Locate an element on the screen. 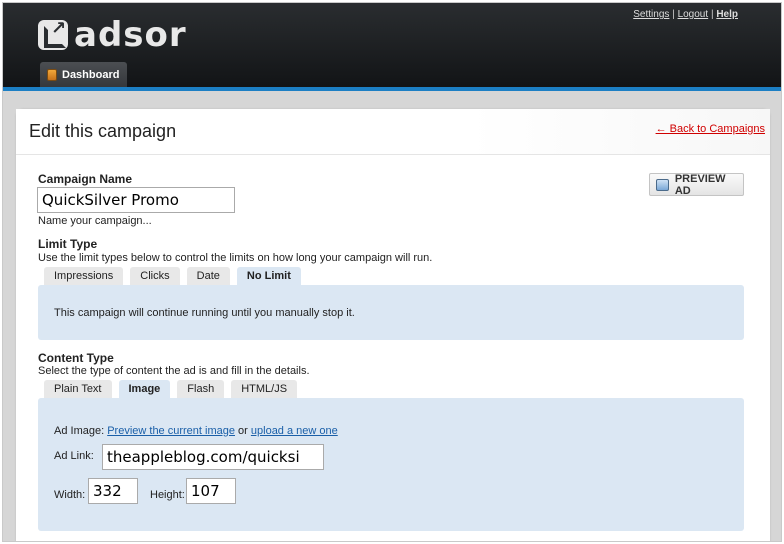  width-input: 332 is located at coordinates (113, 491).